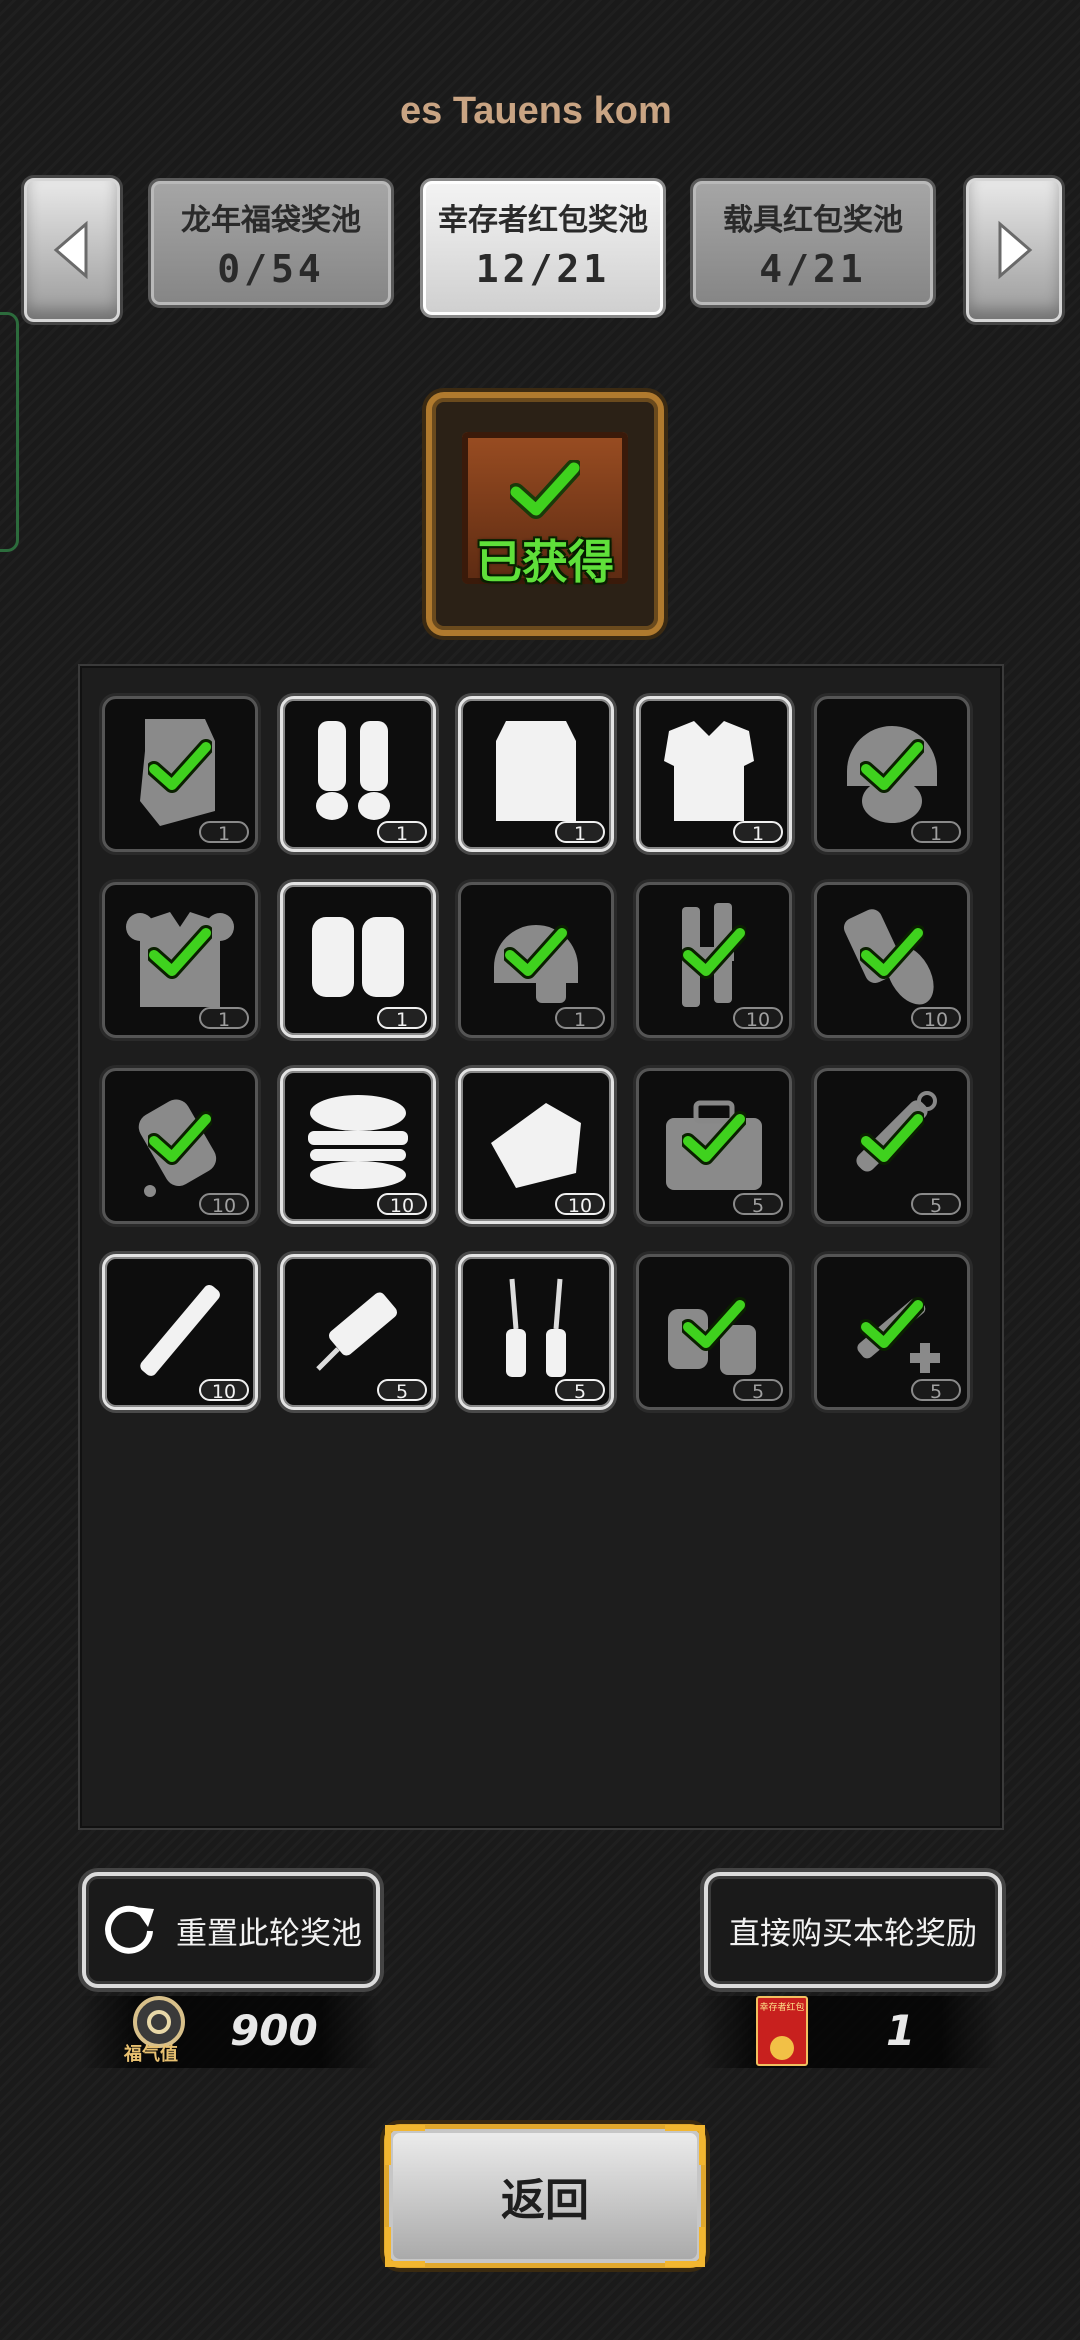  What do you see at coordinates (782, 2008) in the screenshot?
I see `envelope-label: 幸存者红包` at bounding box center [782, 2008].